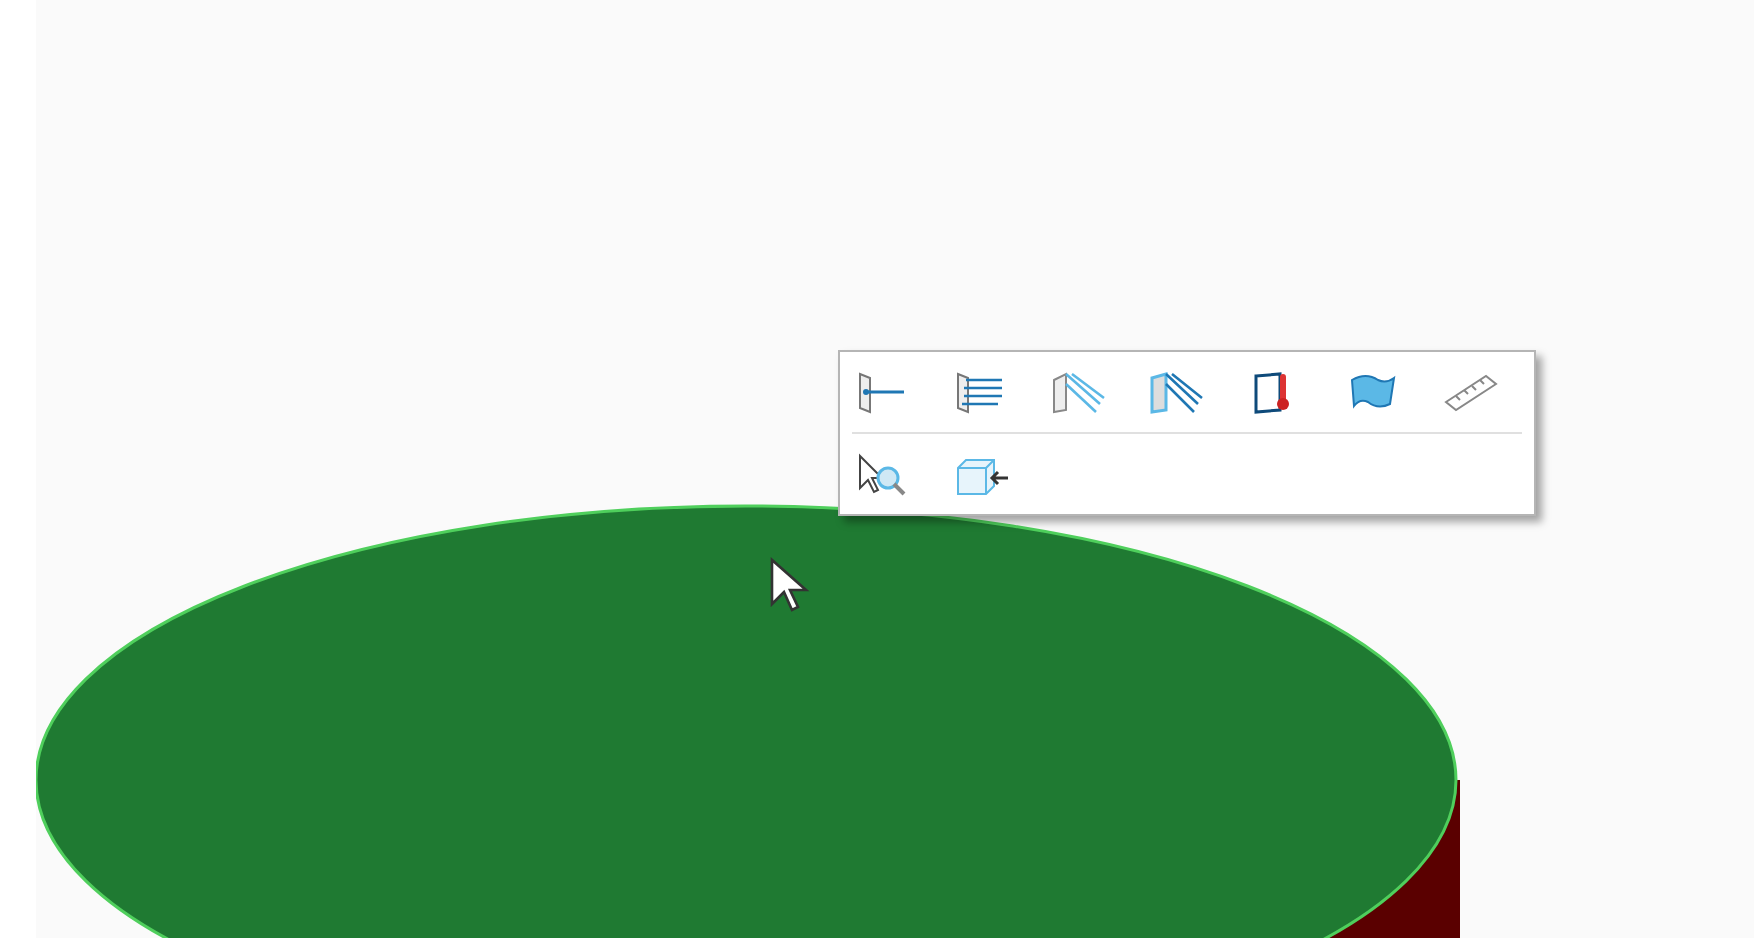  What do you see at coordinates (1176, 392) in the screenshot?
I see `highlighted-panel-lines-icon` at bounding box center [1176, 392].